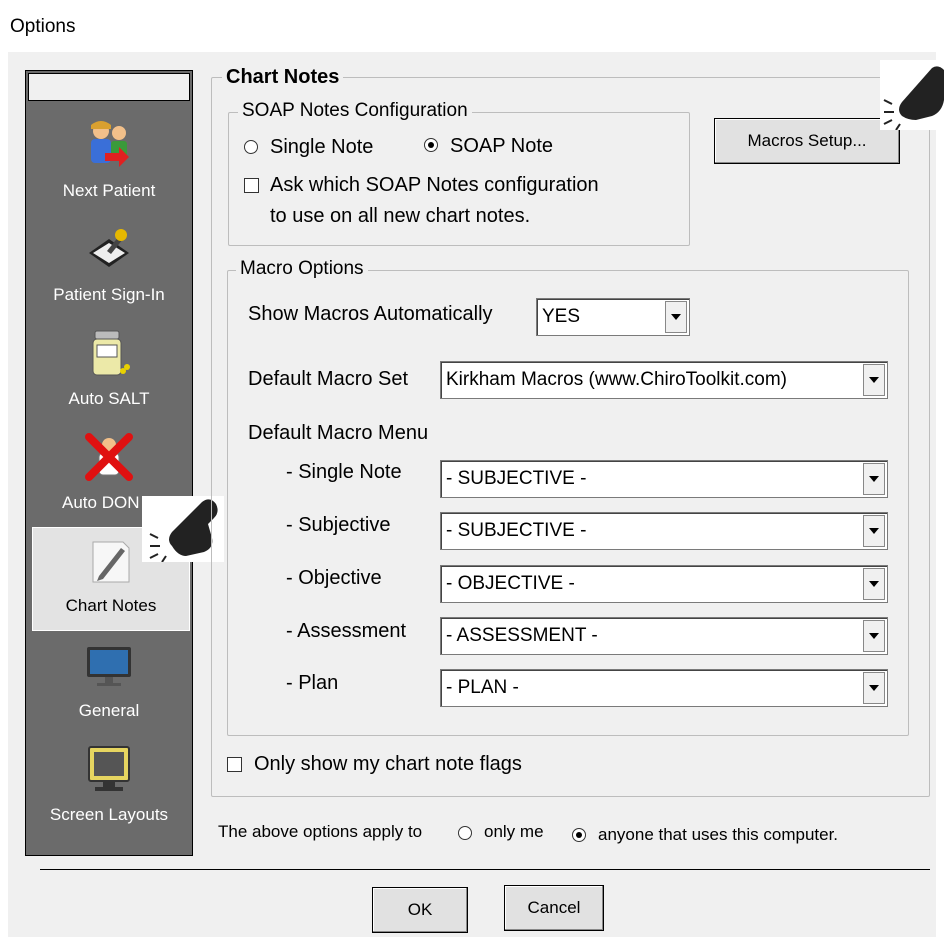 The height and width of the screenshot is (937, 944). I want to click on macro-options-legend: Macro Options, so click(302, 269).